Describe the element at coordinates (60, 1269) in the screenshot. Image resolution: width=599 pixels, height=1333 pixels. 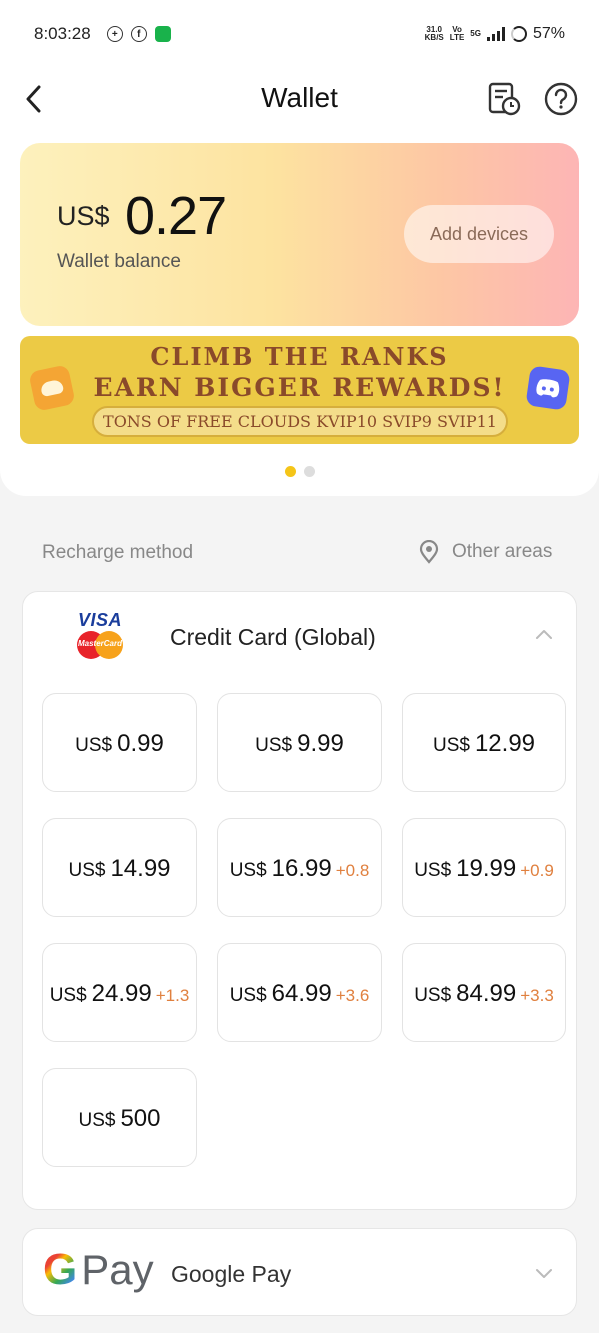
I see `google-g-logo: G` at that location.